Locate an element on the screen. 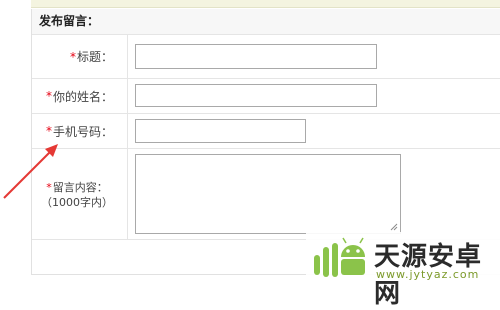 The height and width of the screenshot is (310, 500). resize-grip-icon is located at coordinates (394, 227).